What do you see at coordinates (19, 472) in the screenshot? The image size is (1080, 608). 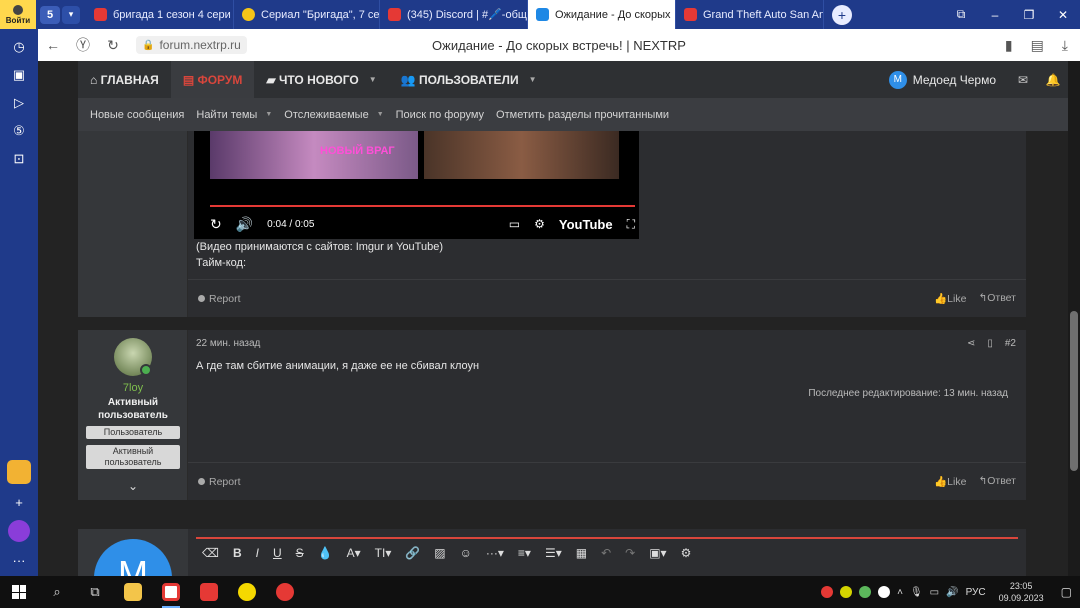 I see `mail-icon` at bounding box center [19, 472].